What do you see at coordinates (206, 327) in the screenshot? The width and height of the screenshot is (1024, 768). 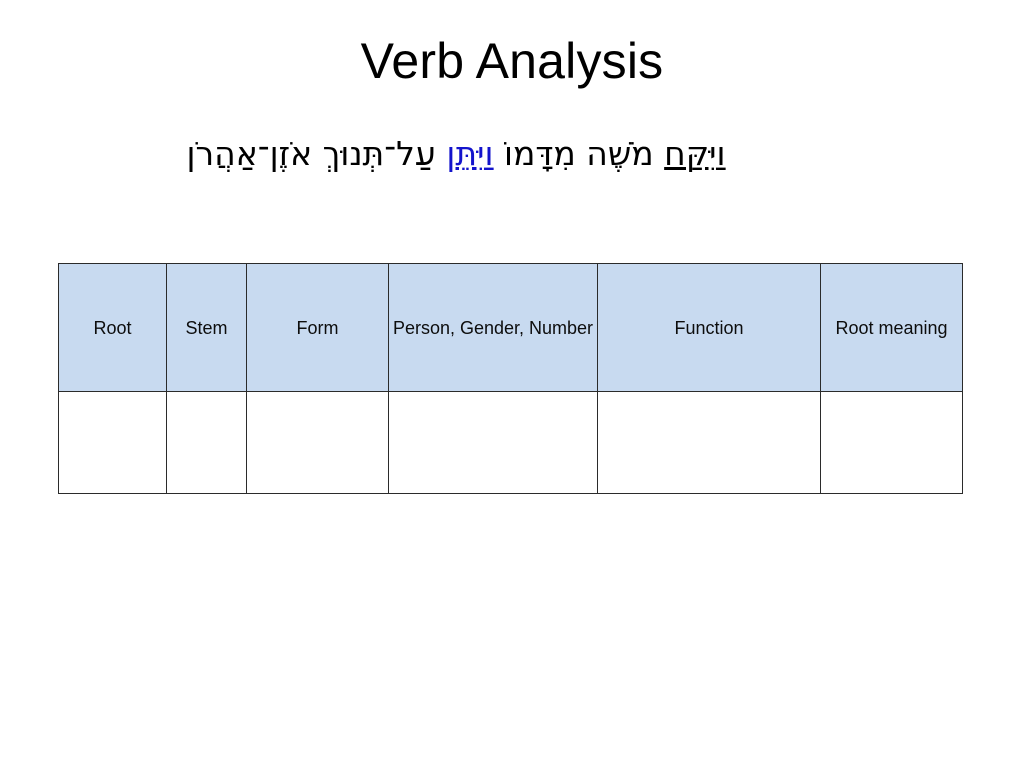 I see `column-header-stem: Stem` at bounding box center [206, 327].